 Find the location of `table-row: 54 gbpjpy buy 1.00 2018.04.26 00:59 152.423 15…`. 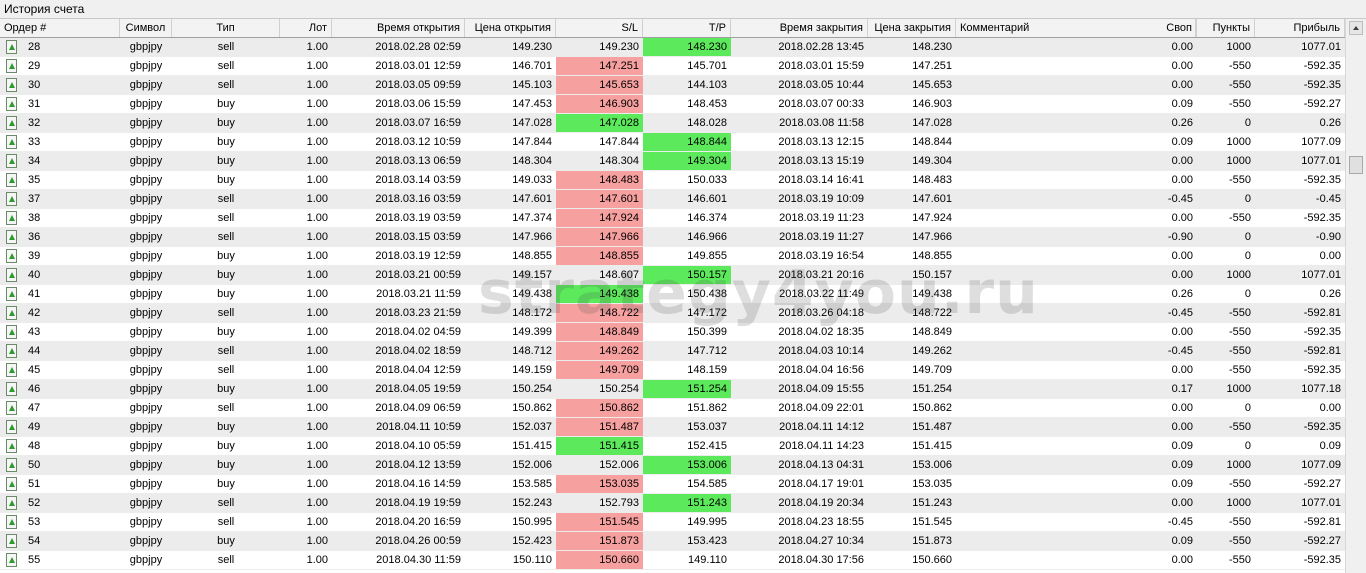

table-row: 54 gbpjpy buy 1.00 2018.04.26 00:59 152.423 15… is located at coordinates (672, 541).